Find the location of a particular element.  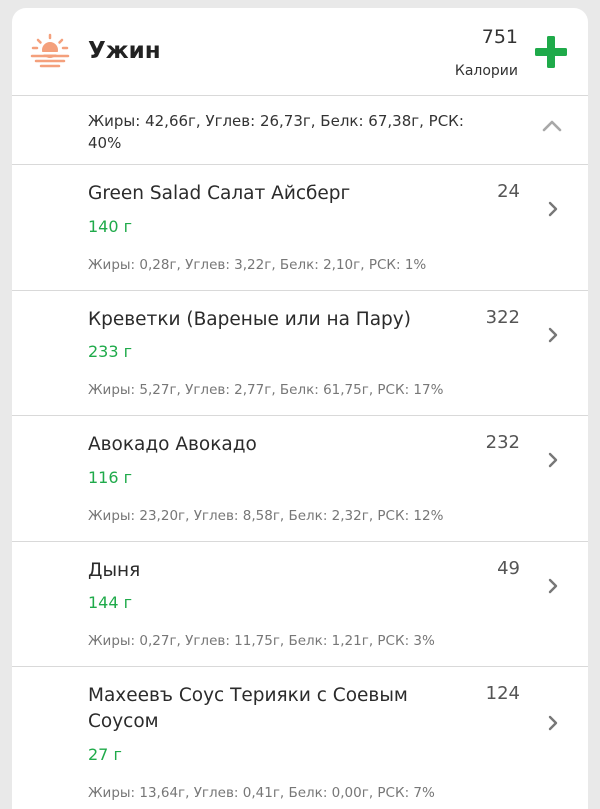

food-weight: 233 г is located at coordinates (110, 351).